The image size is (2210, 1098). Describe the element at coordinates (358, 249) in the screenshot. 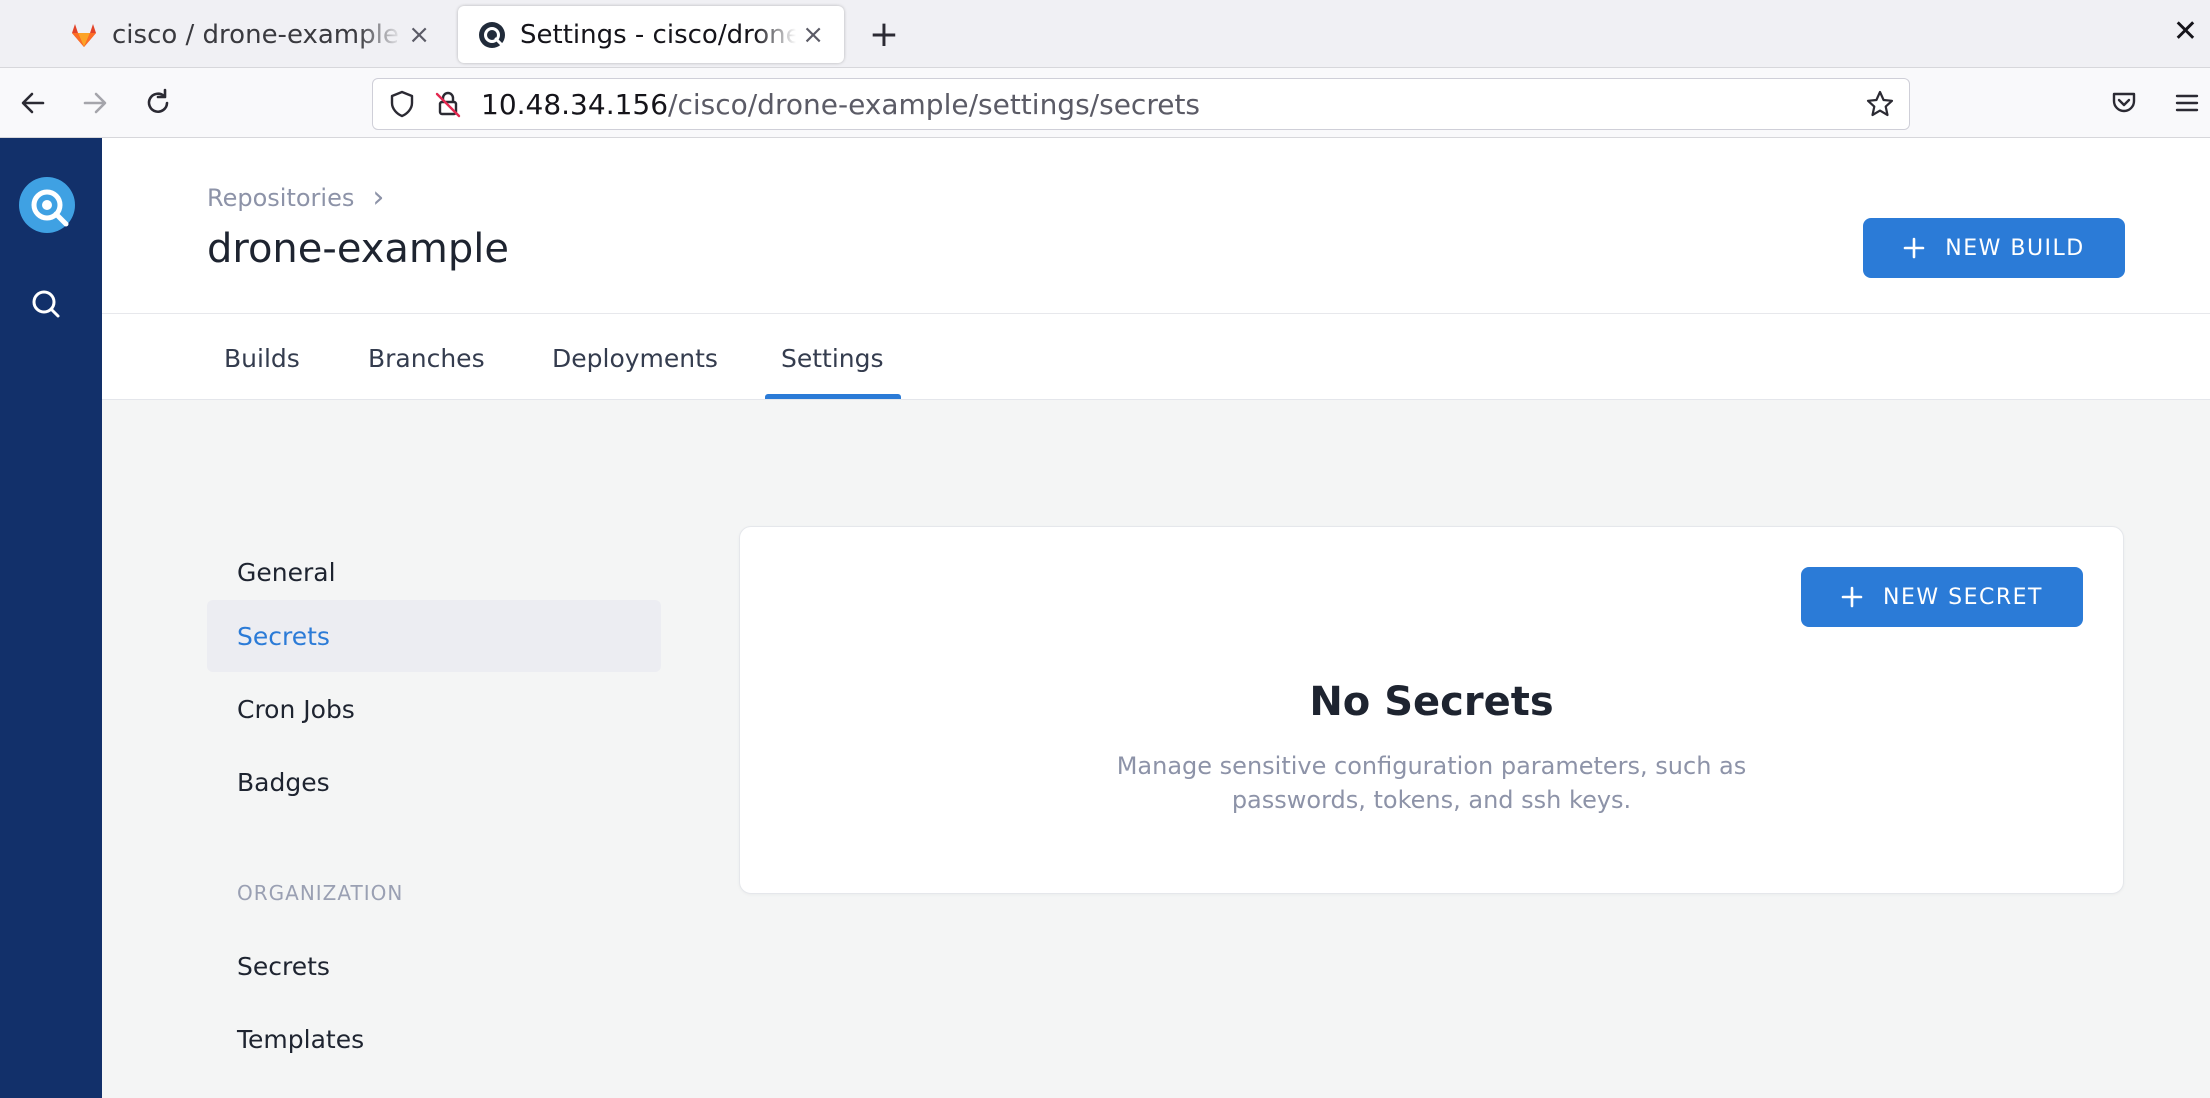

I see `page-title: drone-example` at that location.